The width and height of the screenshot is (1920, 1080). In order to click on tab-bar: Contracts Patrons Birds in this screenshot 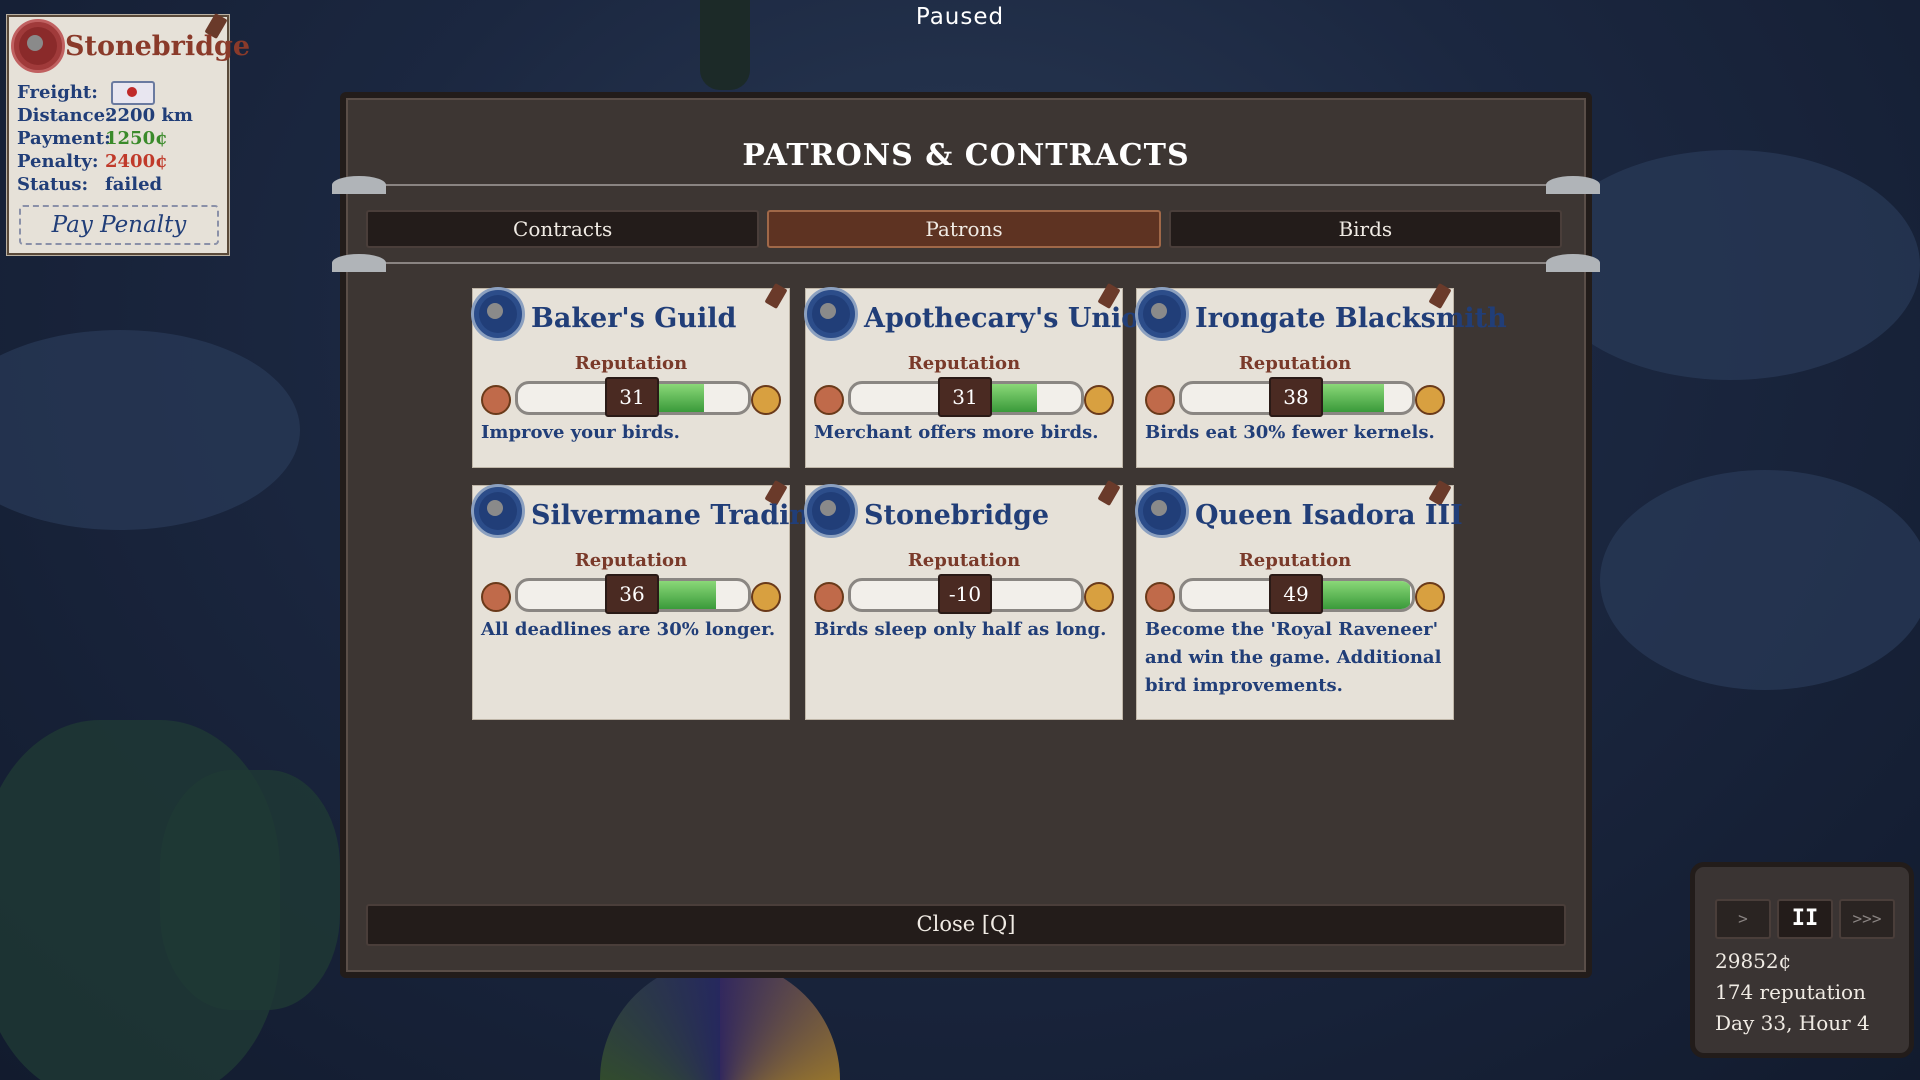, I will do `click(964, 229)`.